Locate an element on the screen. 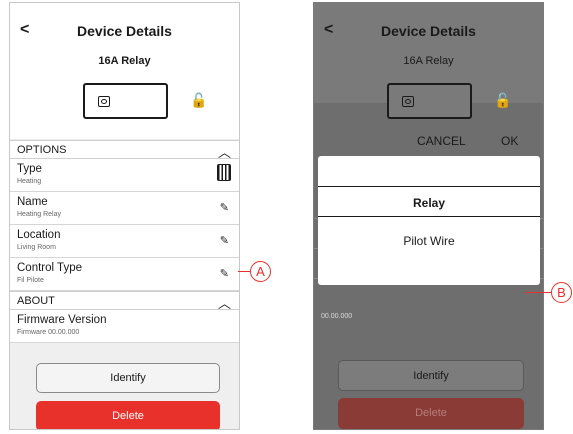 Image resolution: width=573 pixels, height=434 pixels. control-type-dialog: Relay Pilot Wire is located at coordinates (429, 220).